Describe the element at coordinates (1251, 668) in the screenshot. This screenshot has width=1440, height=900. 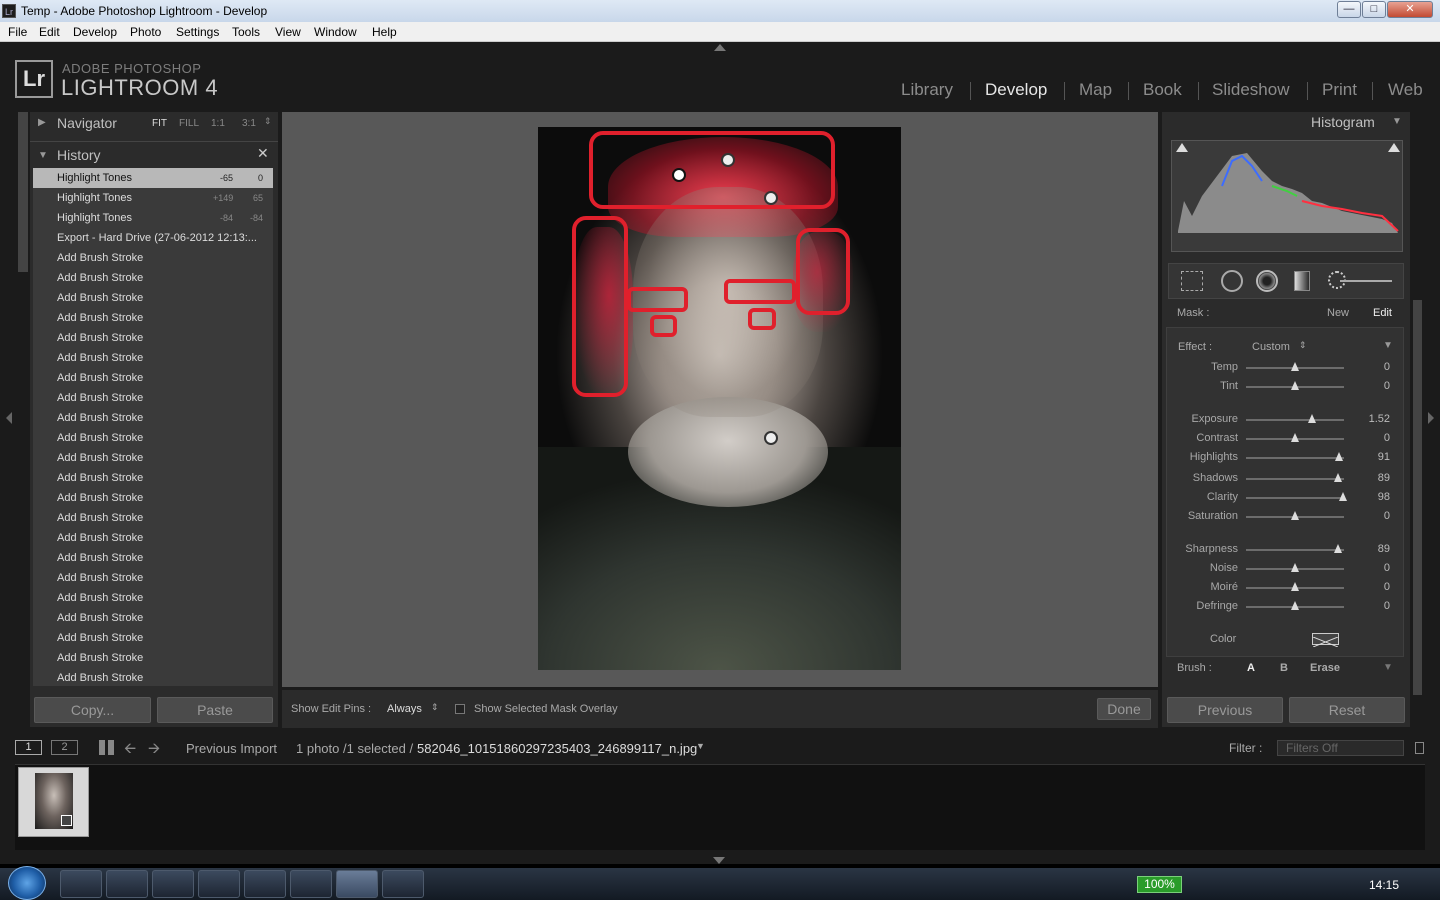
I see `brush-a-tab: A` at that location.